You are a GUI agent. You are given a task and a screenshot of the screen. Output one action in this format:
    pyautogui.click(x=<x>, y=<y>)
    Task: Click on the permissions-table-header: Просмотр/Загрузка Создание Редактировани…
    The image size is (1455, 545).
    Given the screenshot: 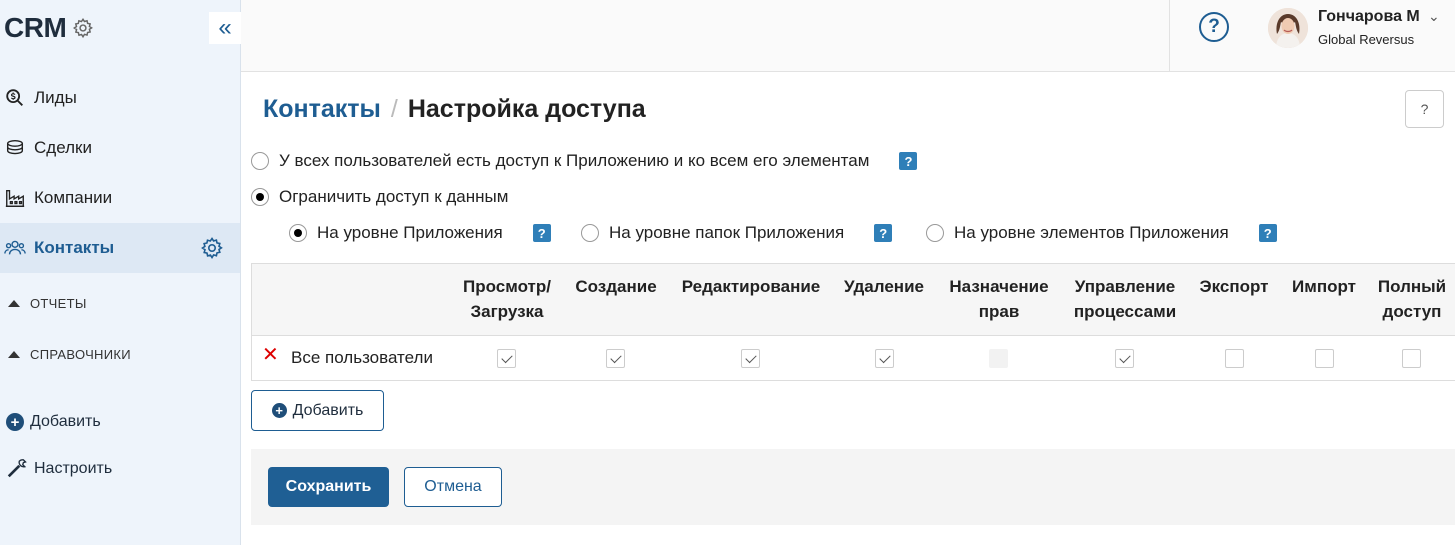 What is the action you would take?
    pyautogui.click(x=853, y=300)
    